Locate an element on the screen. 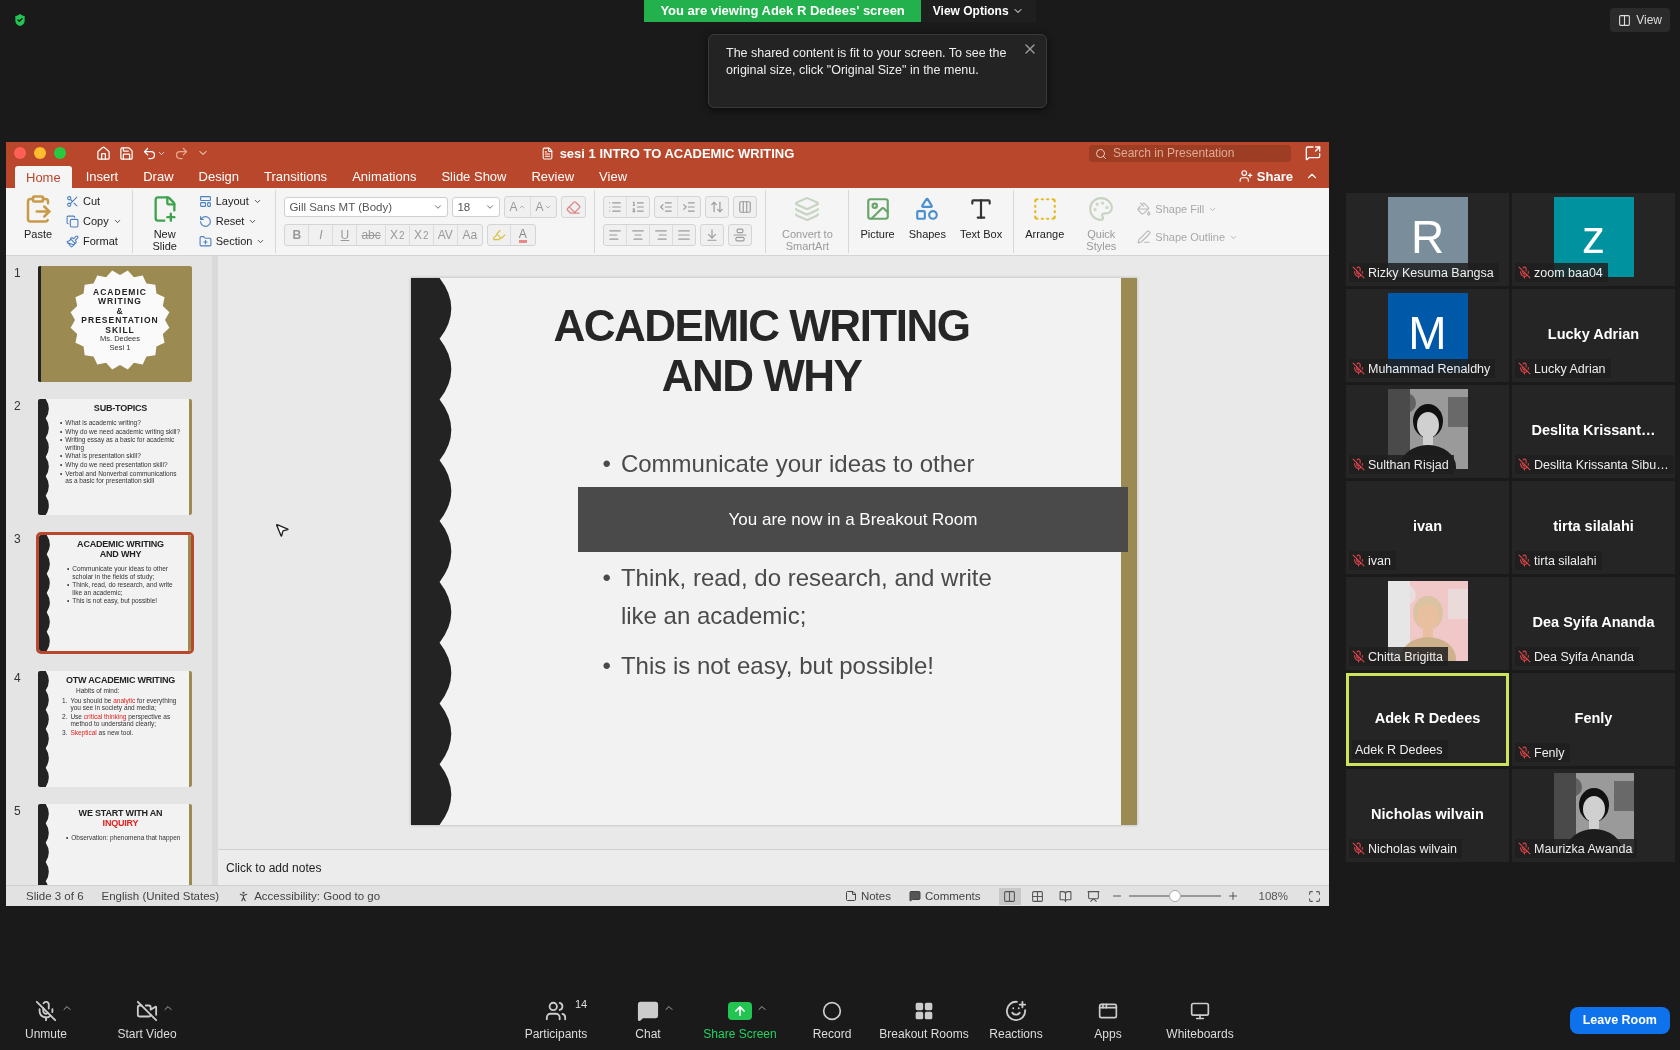  toolbar-button: Record is located at coordinates (832, 1020).